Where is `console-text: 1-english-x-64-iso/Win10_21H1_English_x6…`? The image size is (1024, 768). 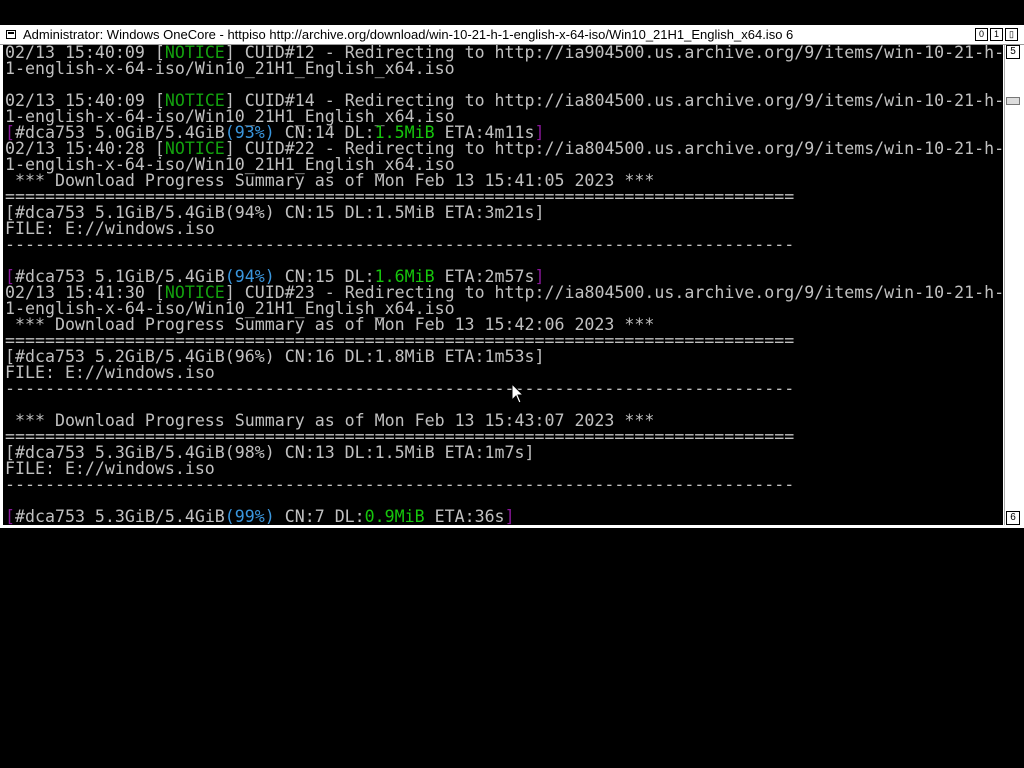
console-text: 1-english-x-64-iso/Win10_21H1_English_x6… is located at coordinates (230, 68).